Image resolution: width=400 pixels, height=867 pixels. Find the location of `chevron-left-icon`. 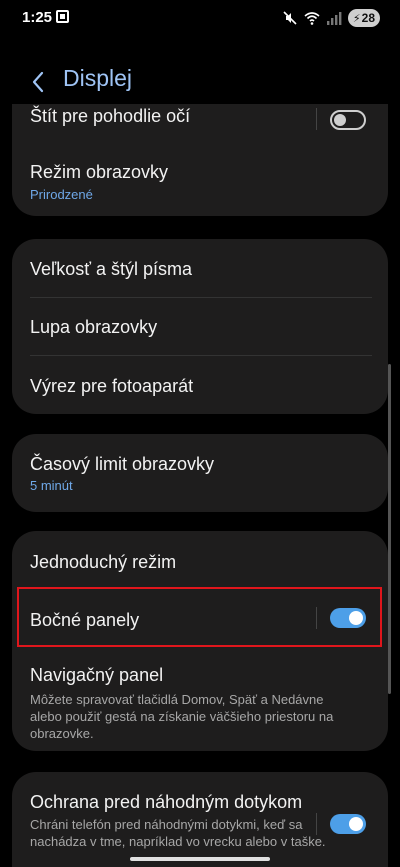

chevron-left-icon is located at coordinates (38, 82).